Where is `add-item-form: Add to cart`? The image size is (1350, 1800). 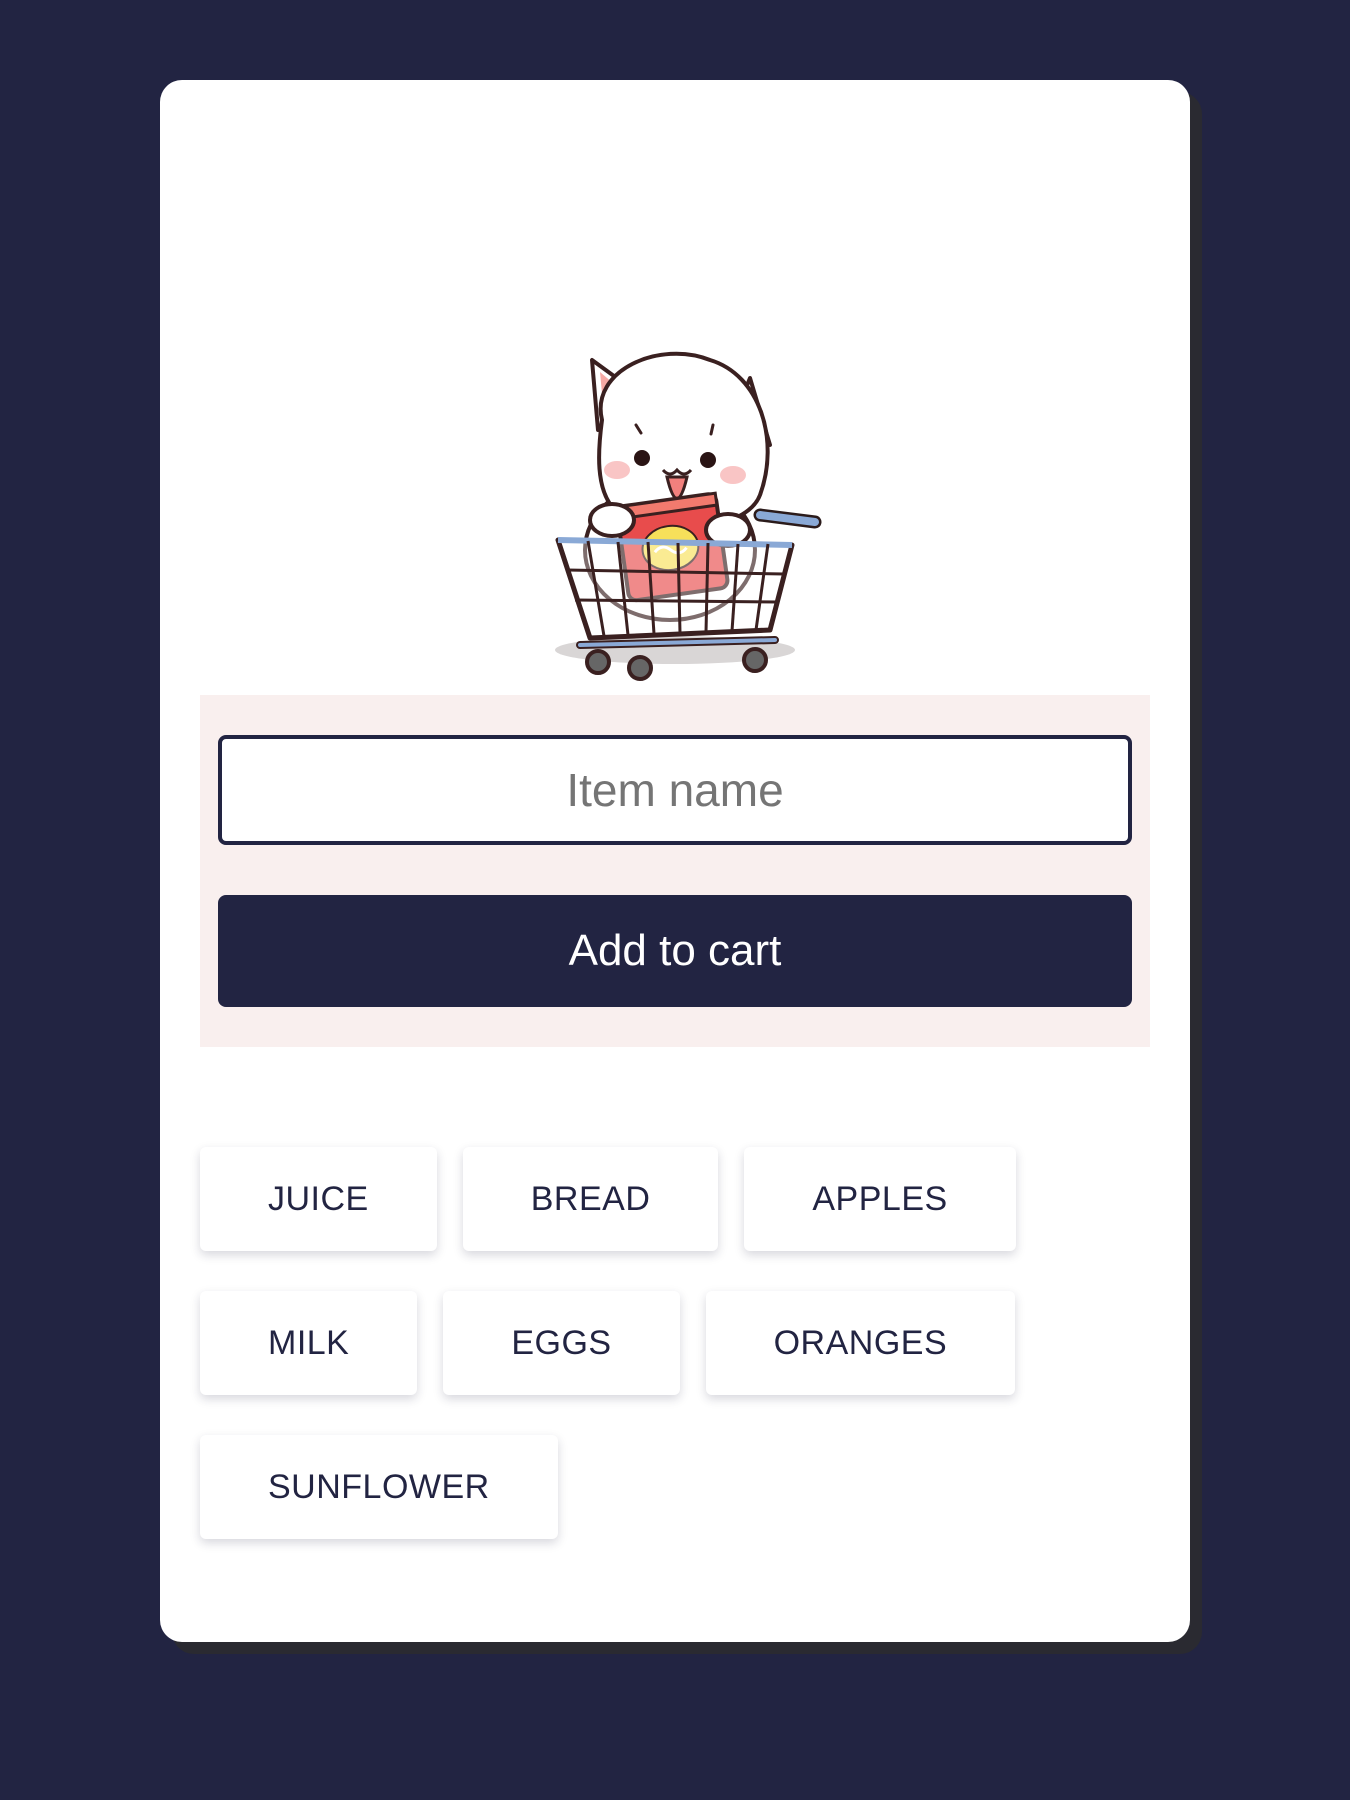 add-item-form: Add to cart is located at coordinates (675, 871).